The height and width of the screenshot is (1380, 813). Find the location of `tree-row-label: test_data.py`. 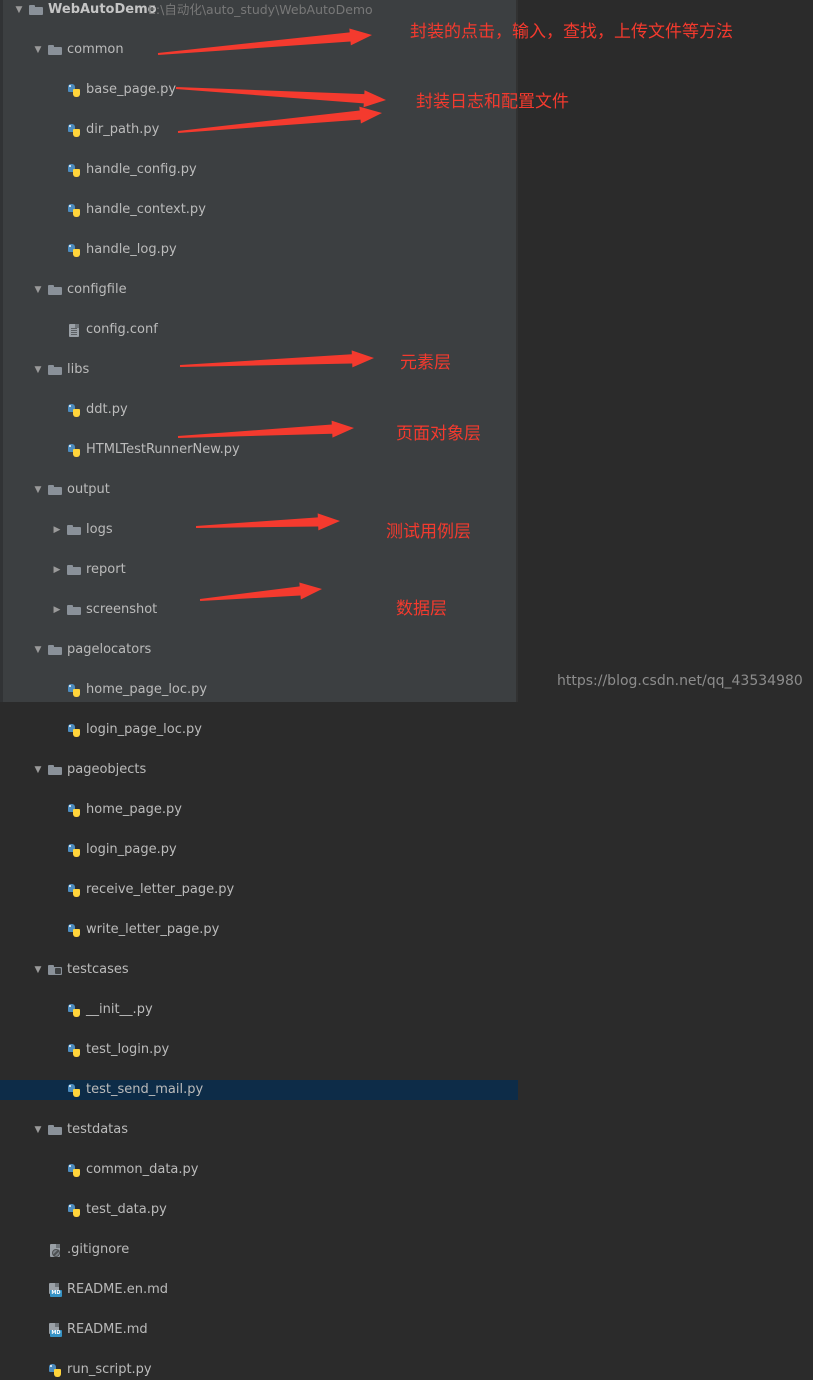

tree-row-label: test_data.py is located at coordinates (126, 1209).